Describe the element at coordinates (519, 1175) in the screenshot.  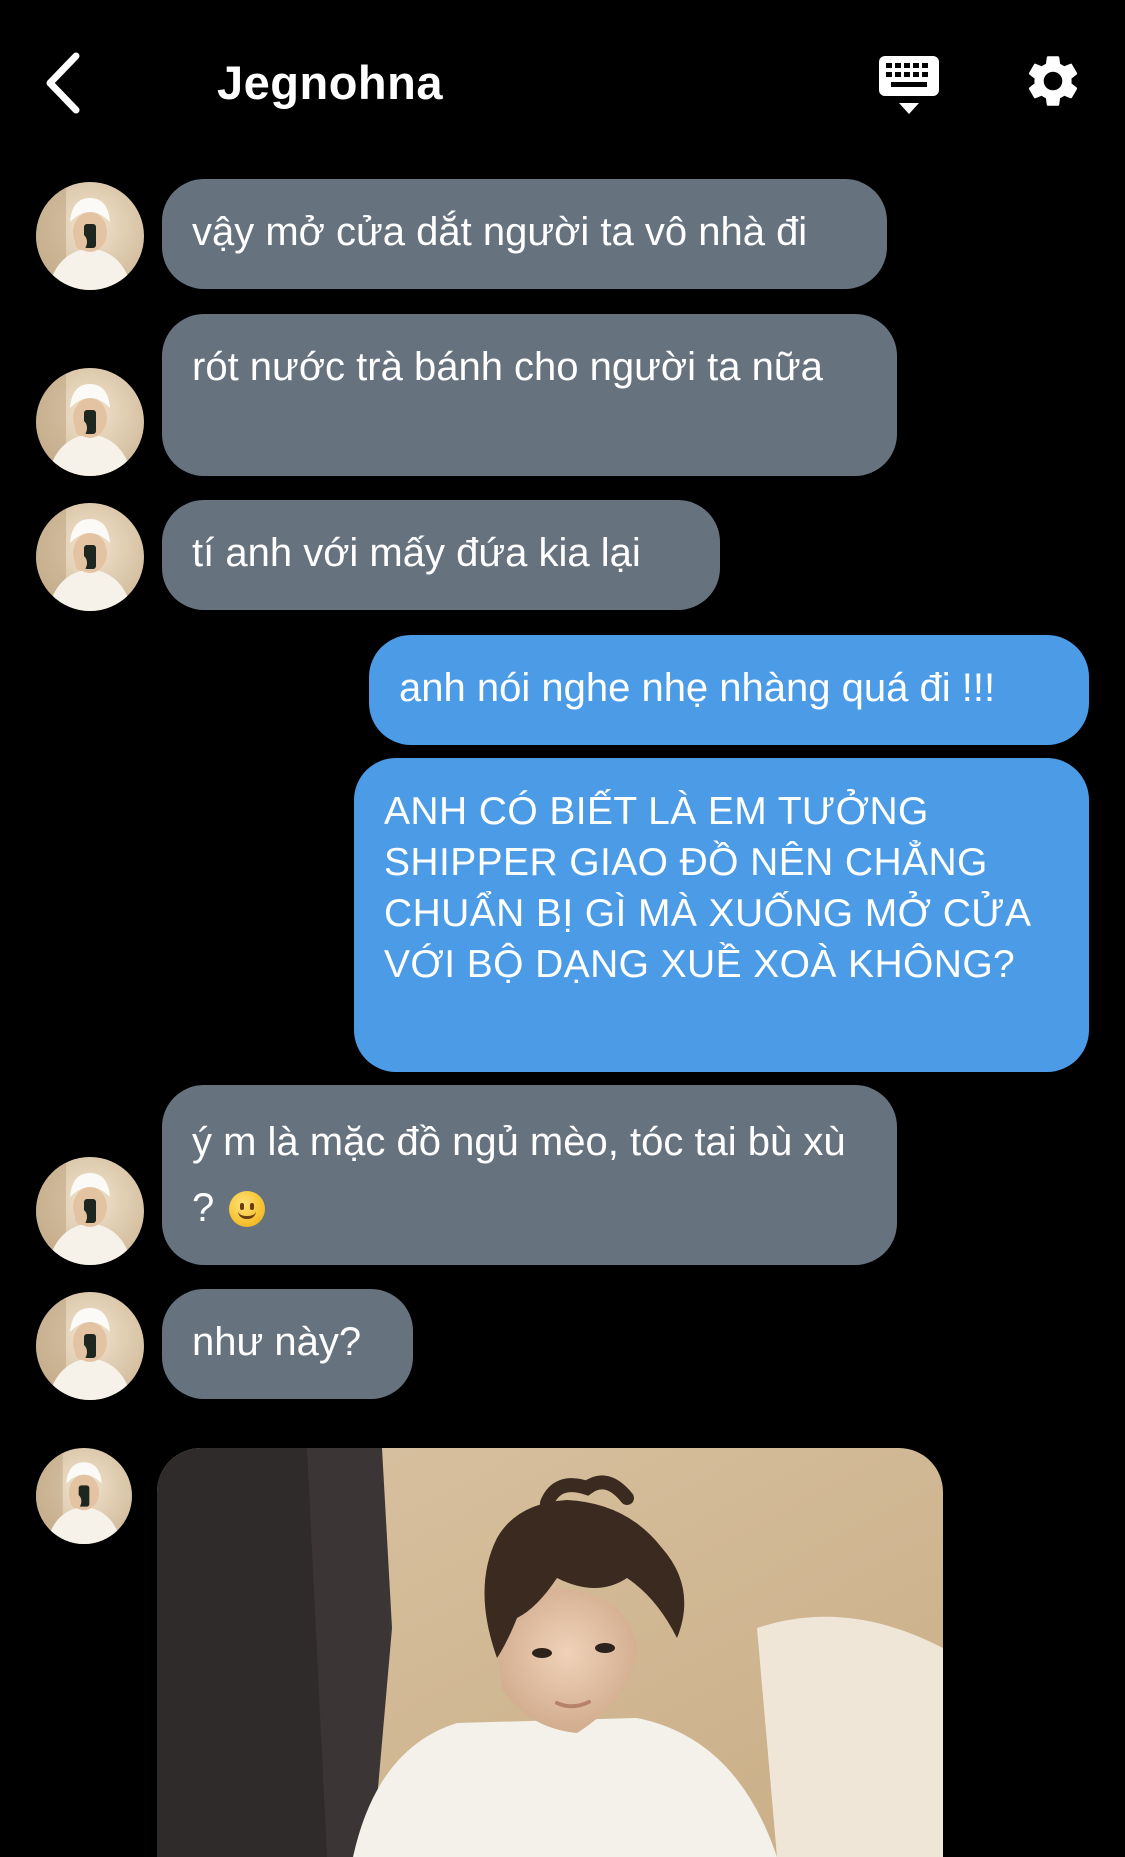
I see `message-text: ý m là mặc đồ ngủ mèo, tóc tai bù xù ?` at that location.